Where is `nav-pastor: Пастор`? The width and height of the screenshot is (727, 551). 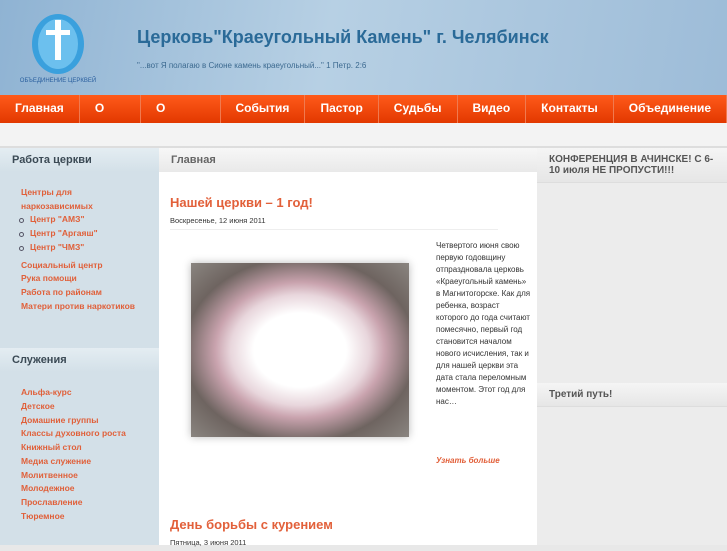
nav-pastor: Пастор is located at coordinates (342, 109).